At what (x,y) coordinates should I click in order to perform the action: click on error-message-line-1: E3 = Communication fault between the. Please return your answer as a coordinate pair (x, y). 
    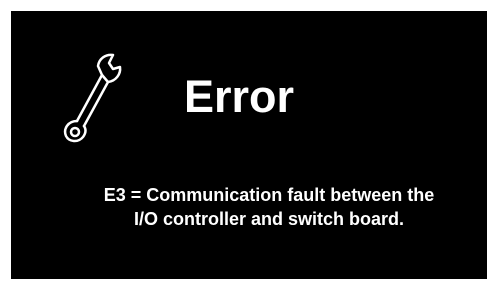
    Looking at the image, I should click on (269, 195).